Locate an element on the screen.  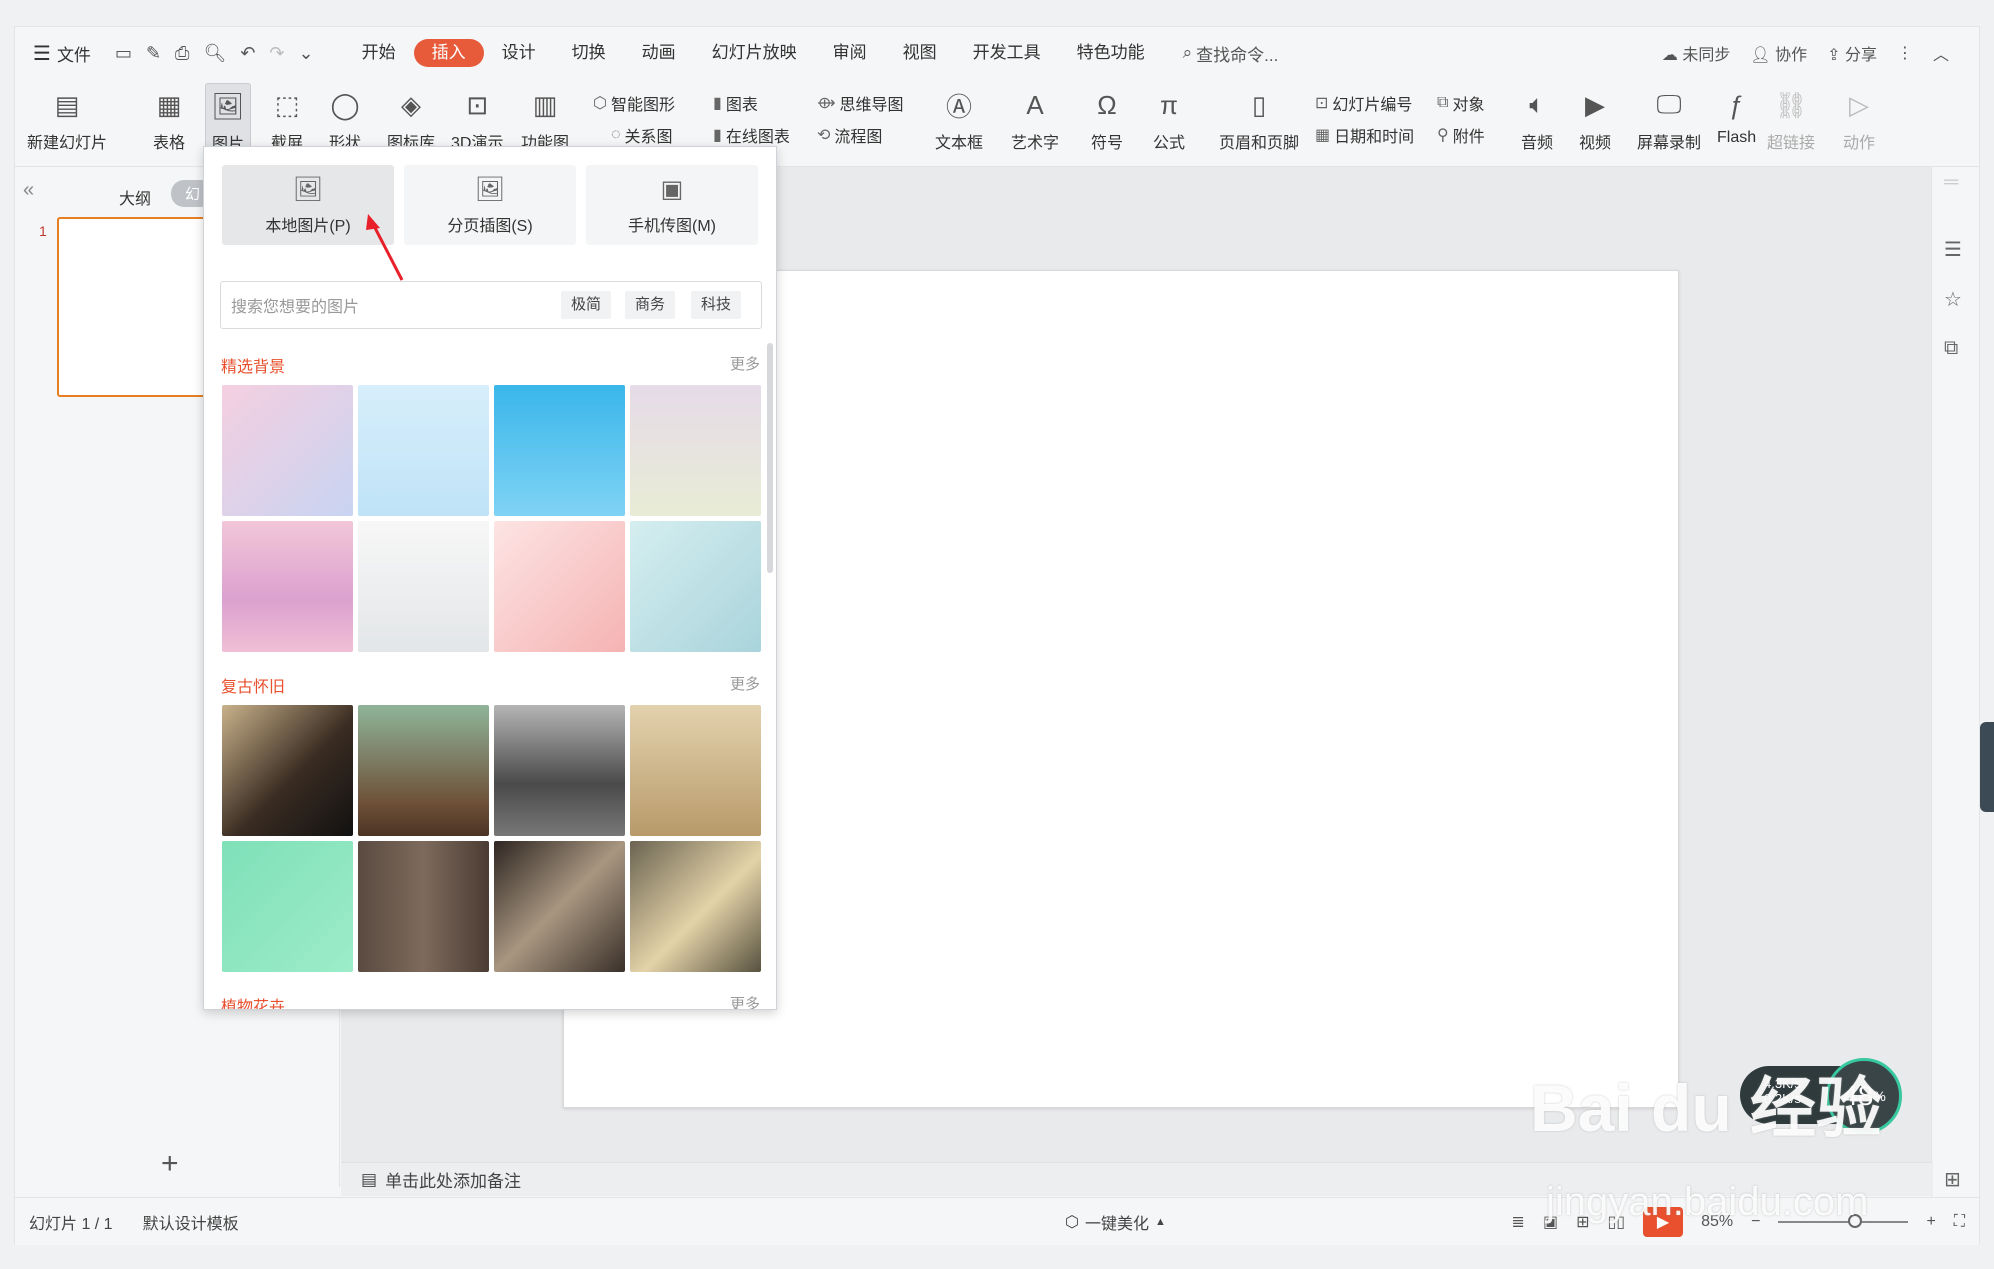
tab-outline: 大纲 is located at coordinates (135, 197).